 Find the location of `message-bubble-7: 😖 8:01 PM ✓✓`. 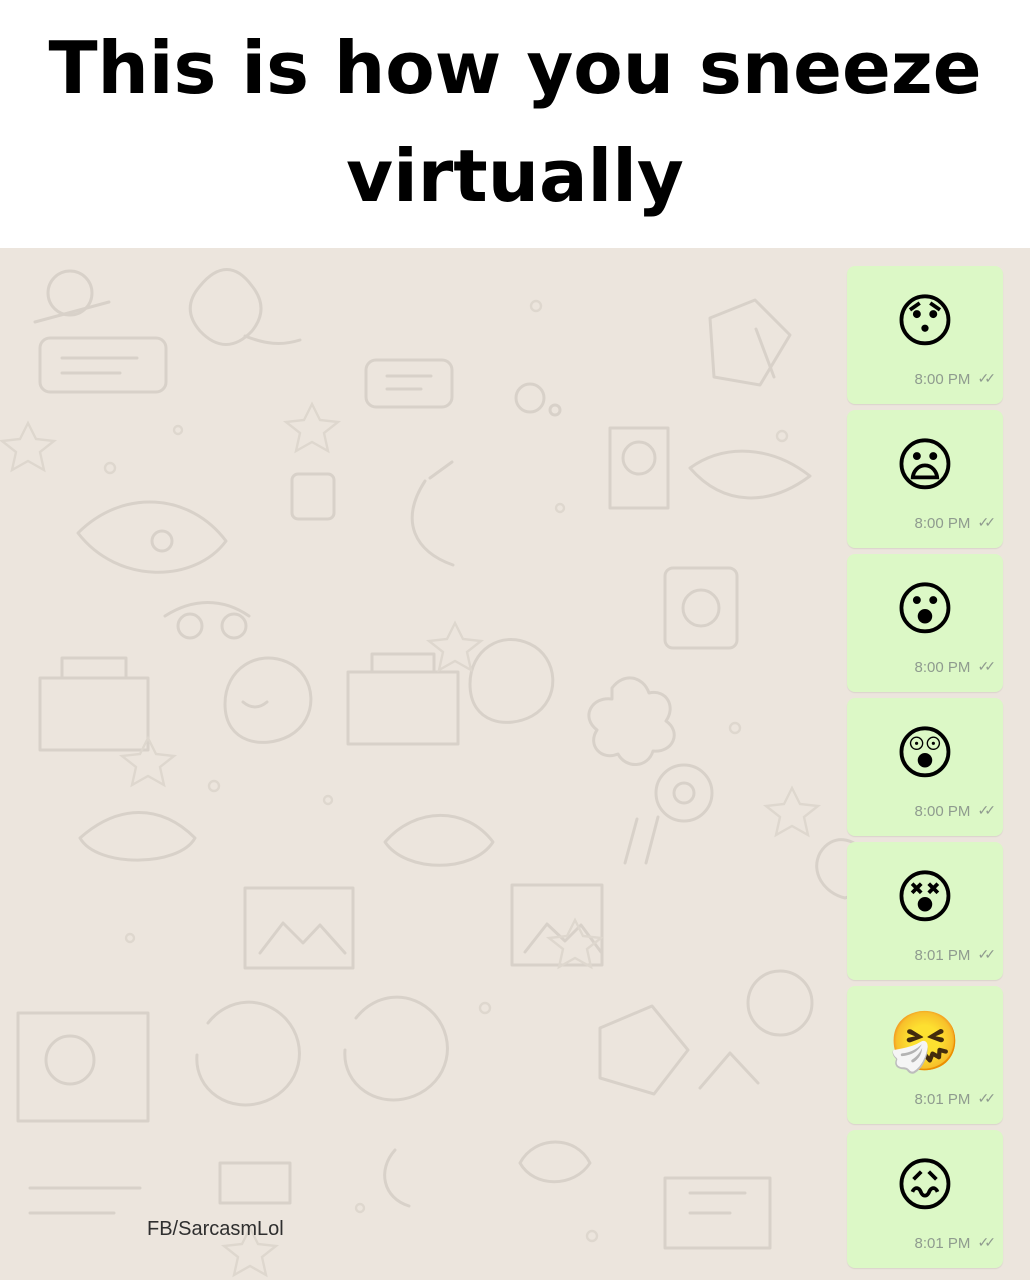

message-bubble-7: 😖 8:01 PM ✓✓ is located at coordinates (925, 1199).